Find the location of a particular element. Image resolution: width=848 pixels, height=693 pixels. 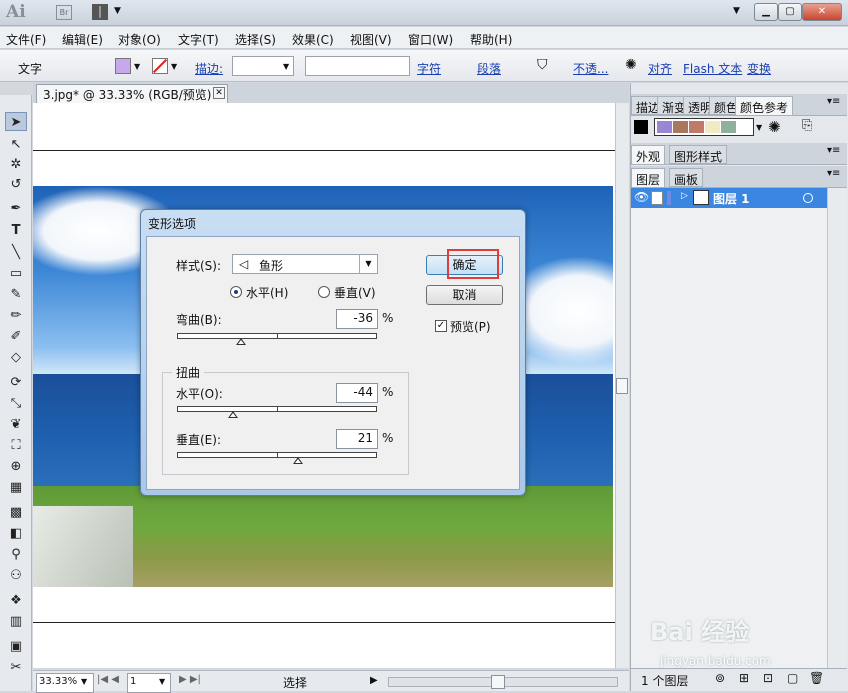

locate-object-icon: ⊚ is located at coordinates (720, 678).